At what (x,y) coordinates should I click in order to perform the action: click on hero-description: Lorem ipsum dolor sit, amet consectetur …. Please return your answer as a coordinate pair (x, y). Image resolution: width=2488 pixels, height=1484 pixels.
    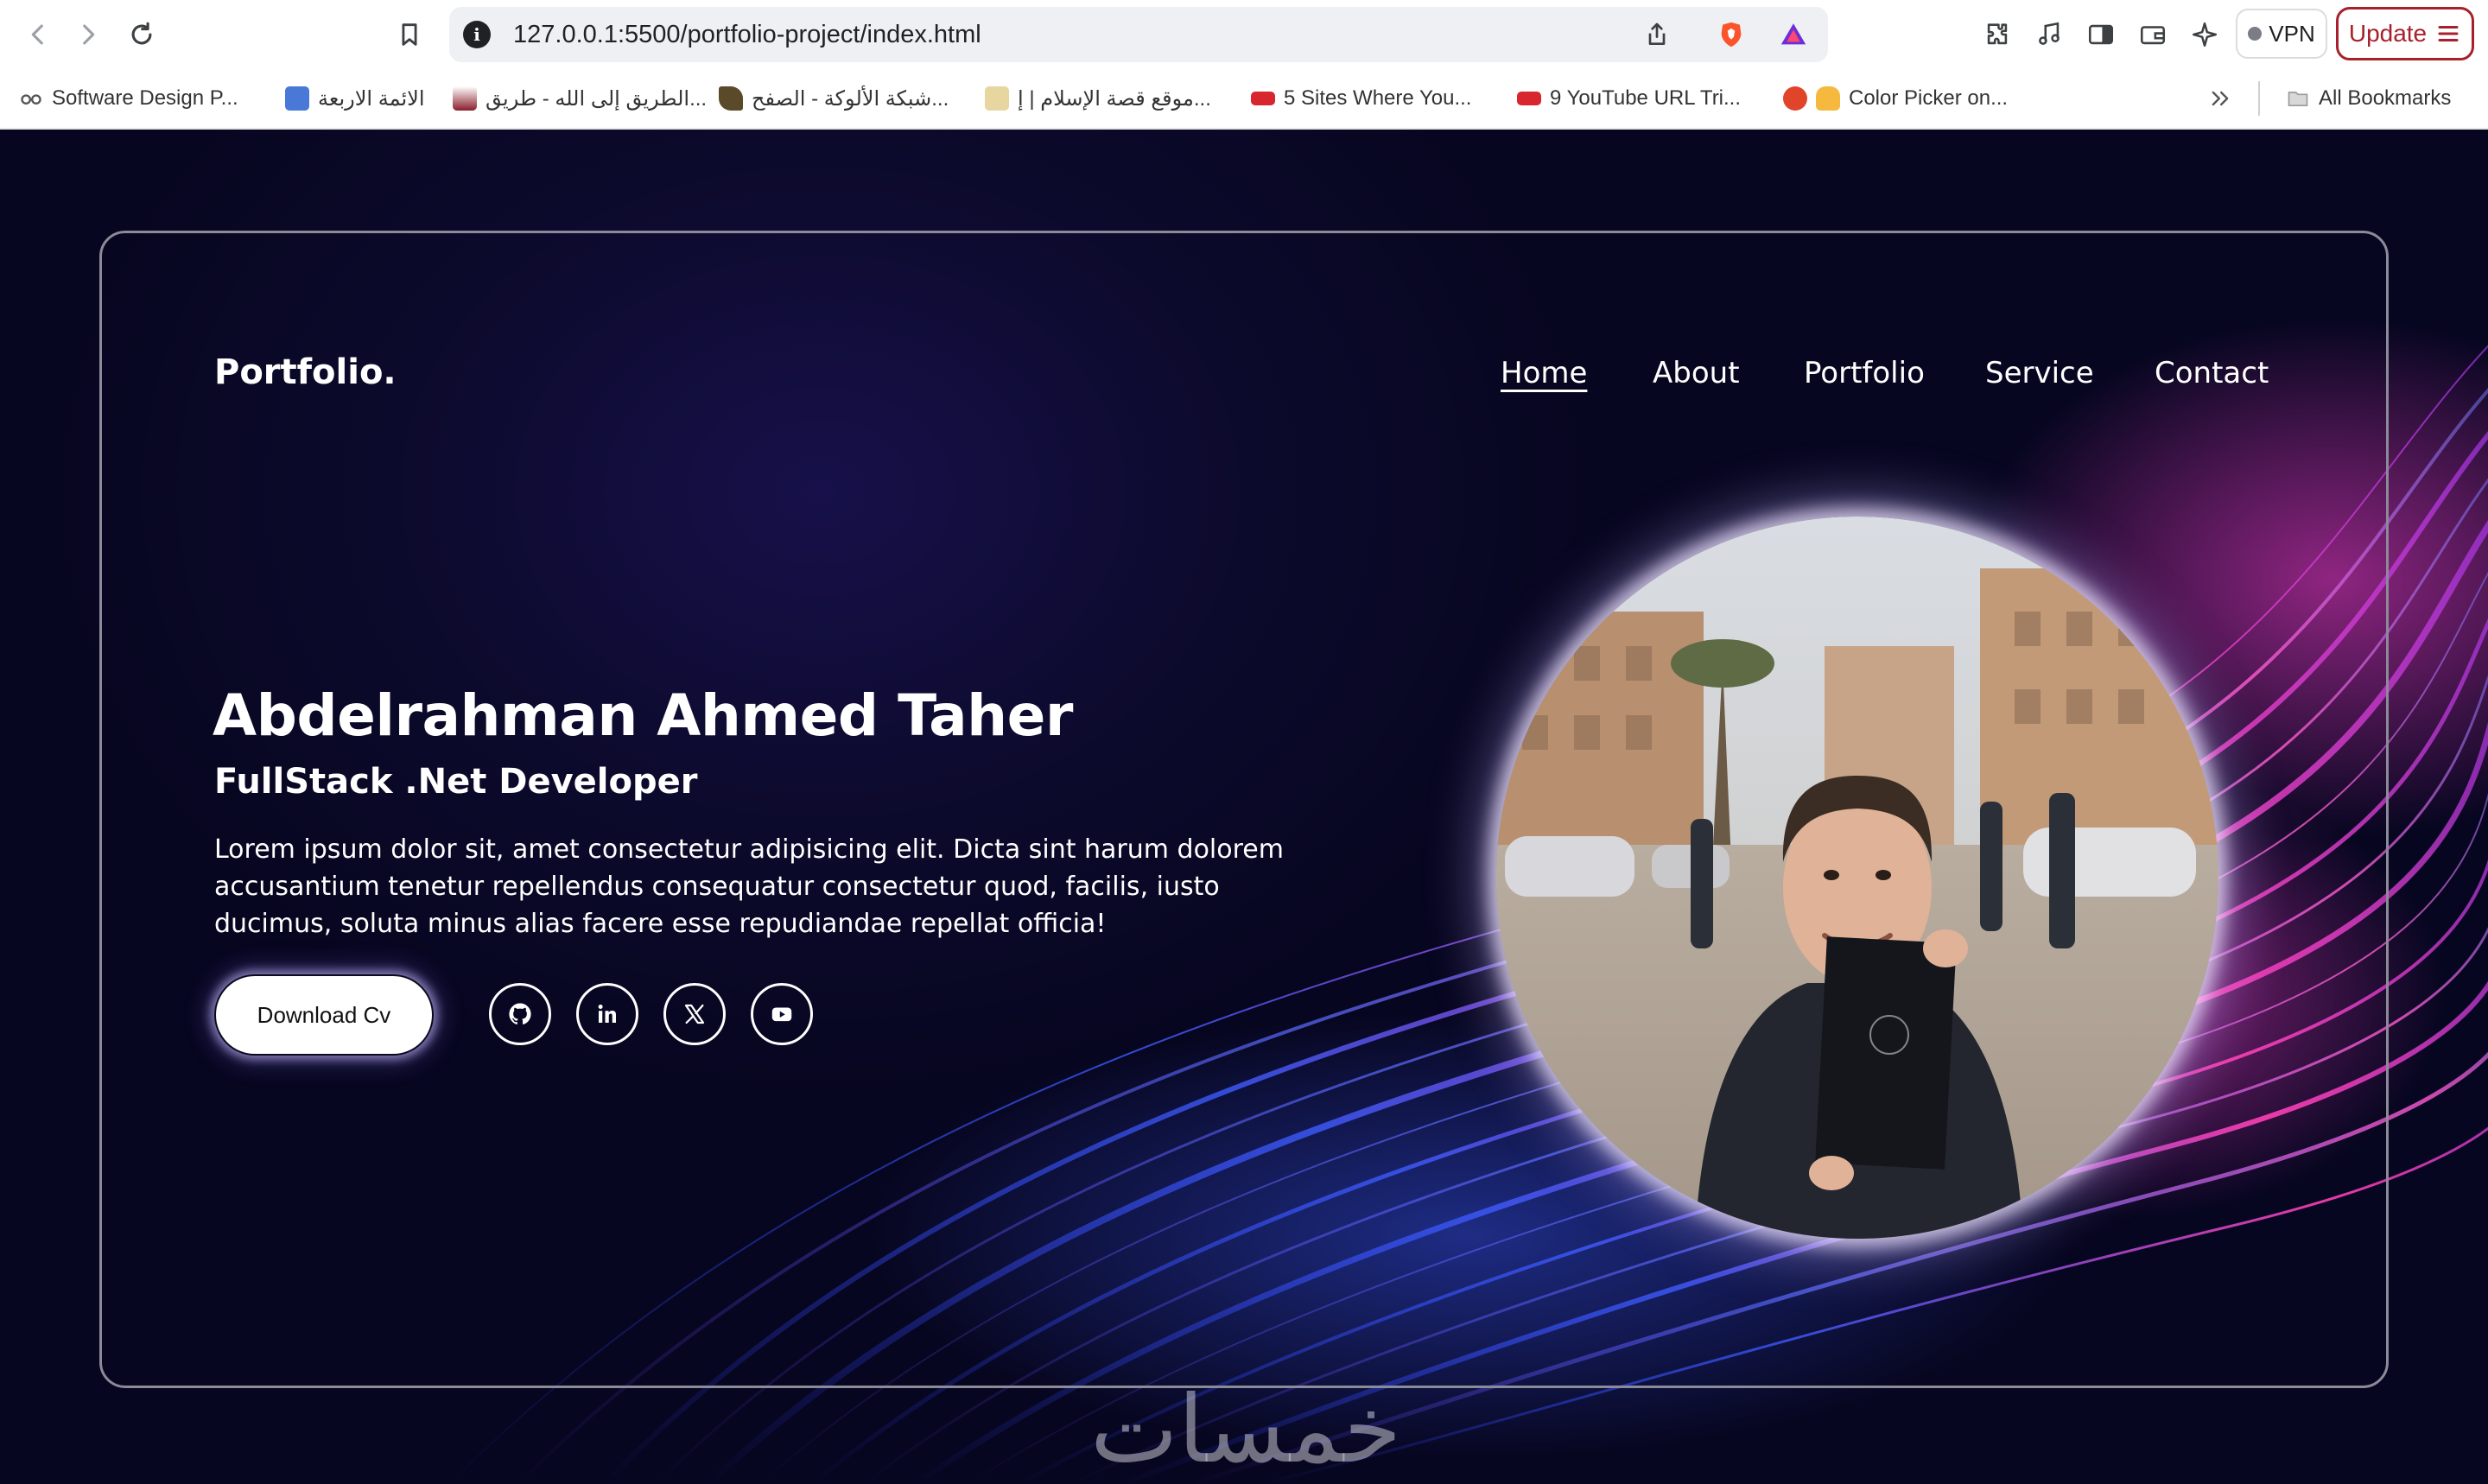
    Looking at the image, I should click on (749, 886).